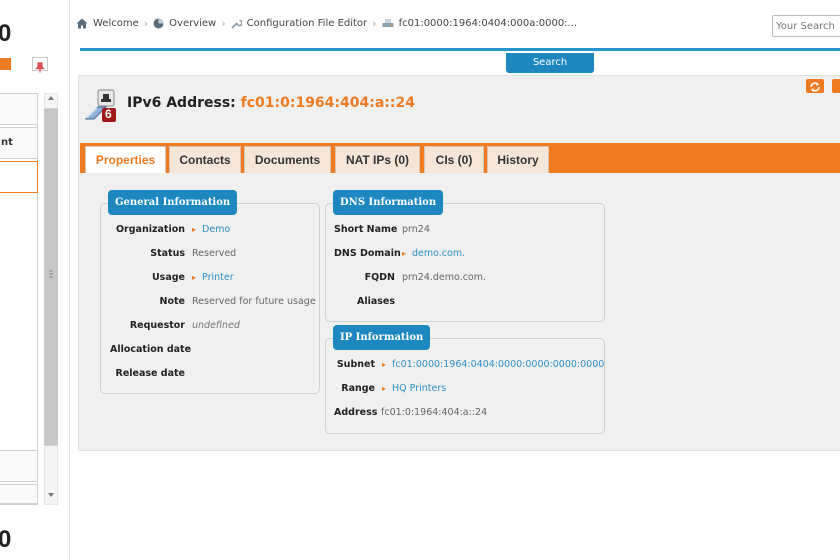 The width and height of the screenshot is (840, 560). Describe the element at coordinates (388, 202) in the screenshot. I see `dns-info-title: DNS Information` at that location.